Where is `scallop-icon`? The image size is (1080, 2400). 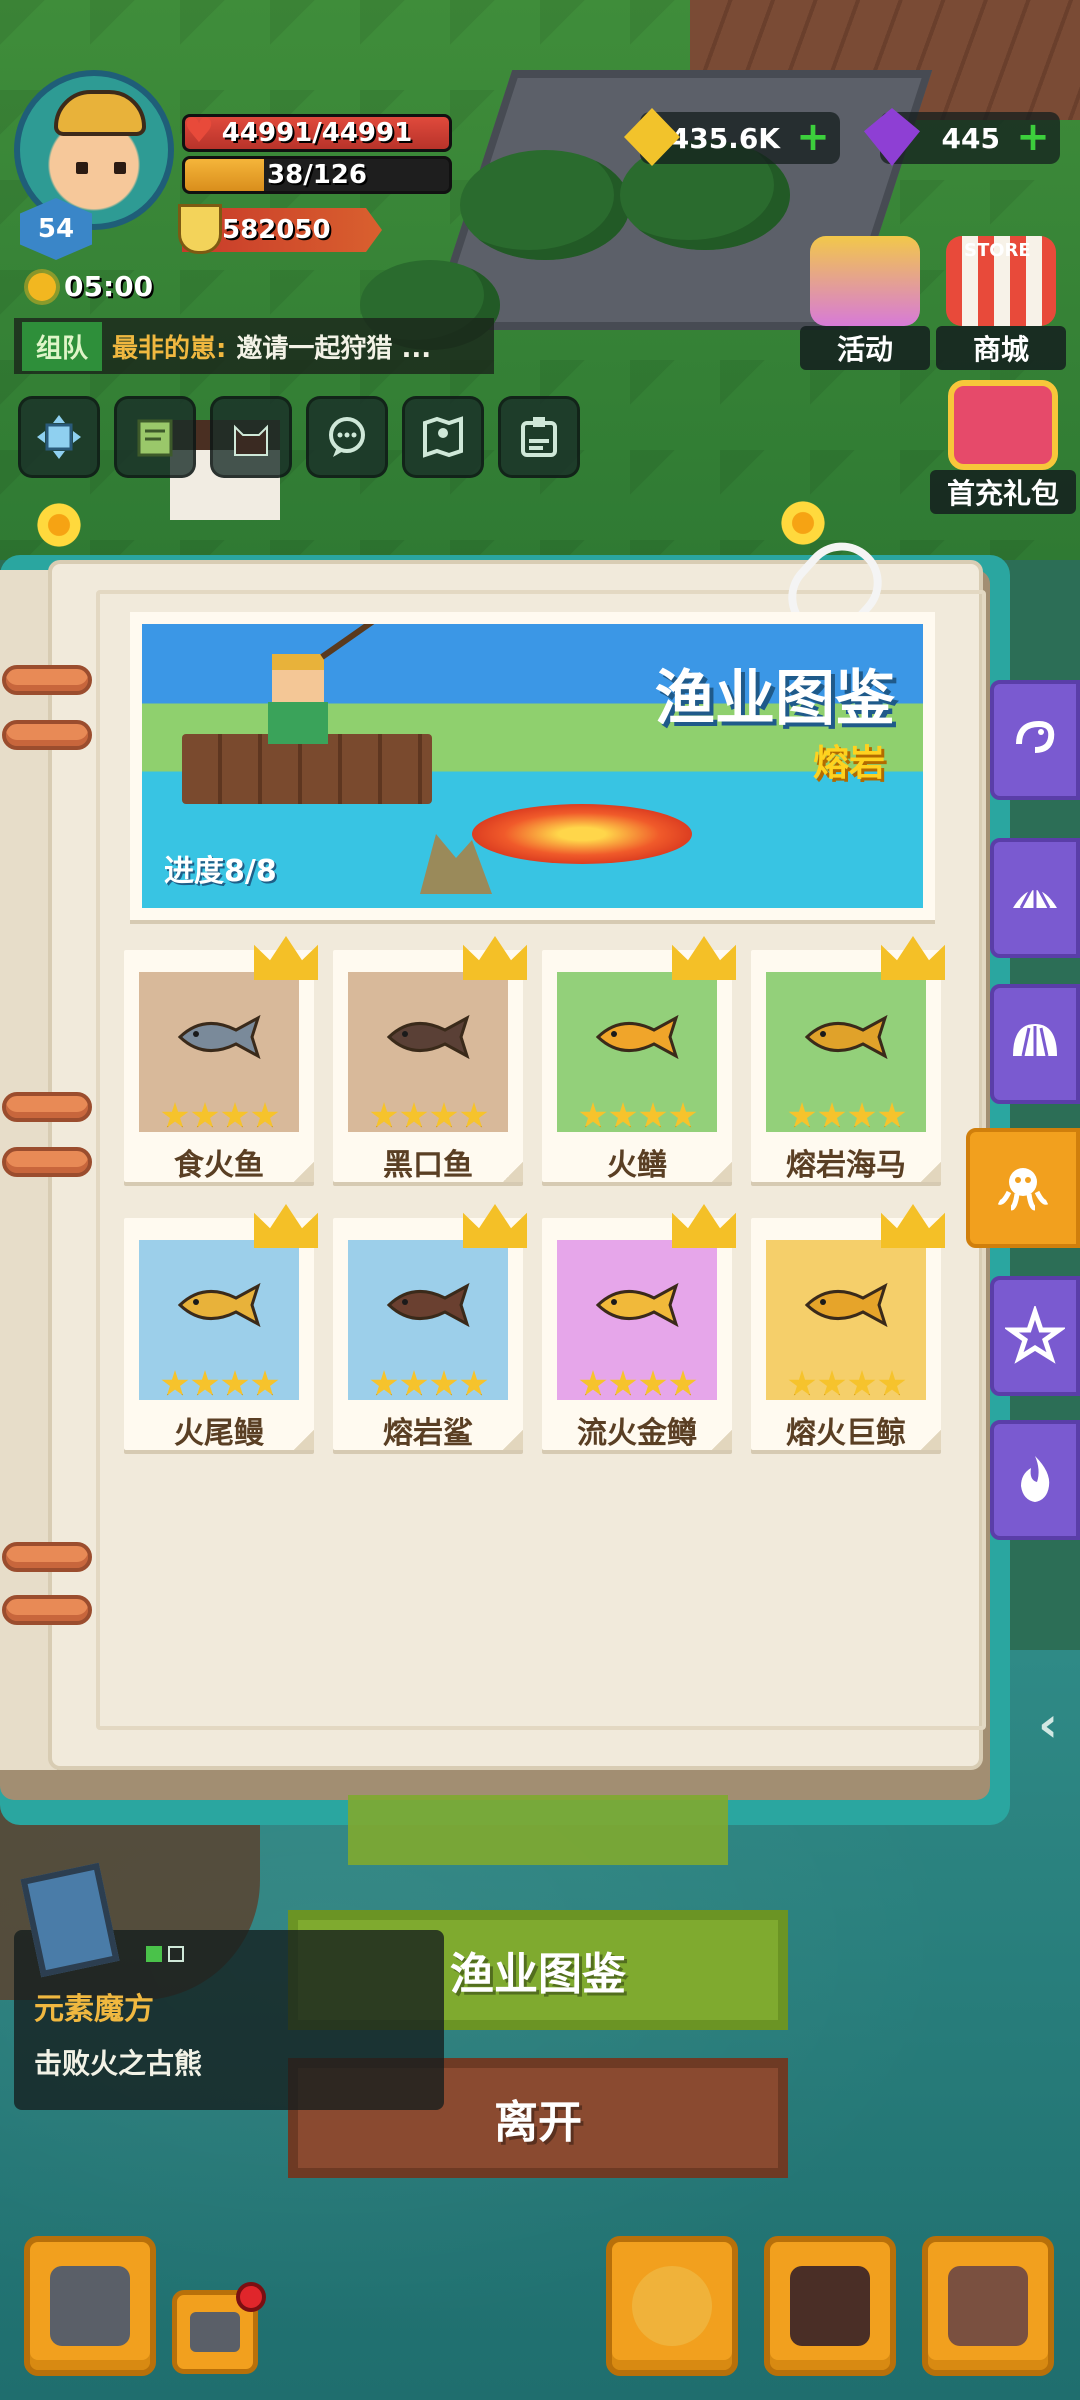
scallop-icon is located at coordinates (1035, 1040).